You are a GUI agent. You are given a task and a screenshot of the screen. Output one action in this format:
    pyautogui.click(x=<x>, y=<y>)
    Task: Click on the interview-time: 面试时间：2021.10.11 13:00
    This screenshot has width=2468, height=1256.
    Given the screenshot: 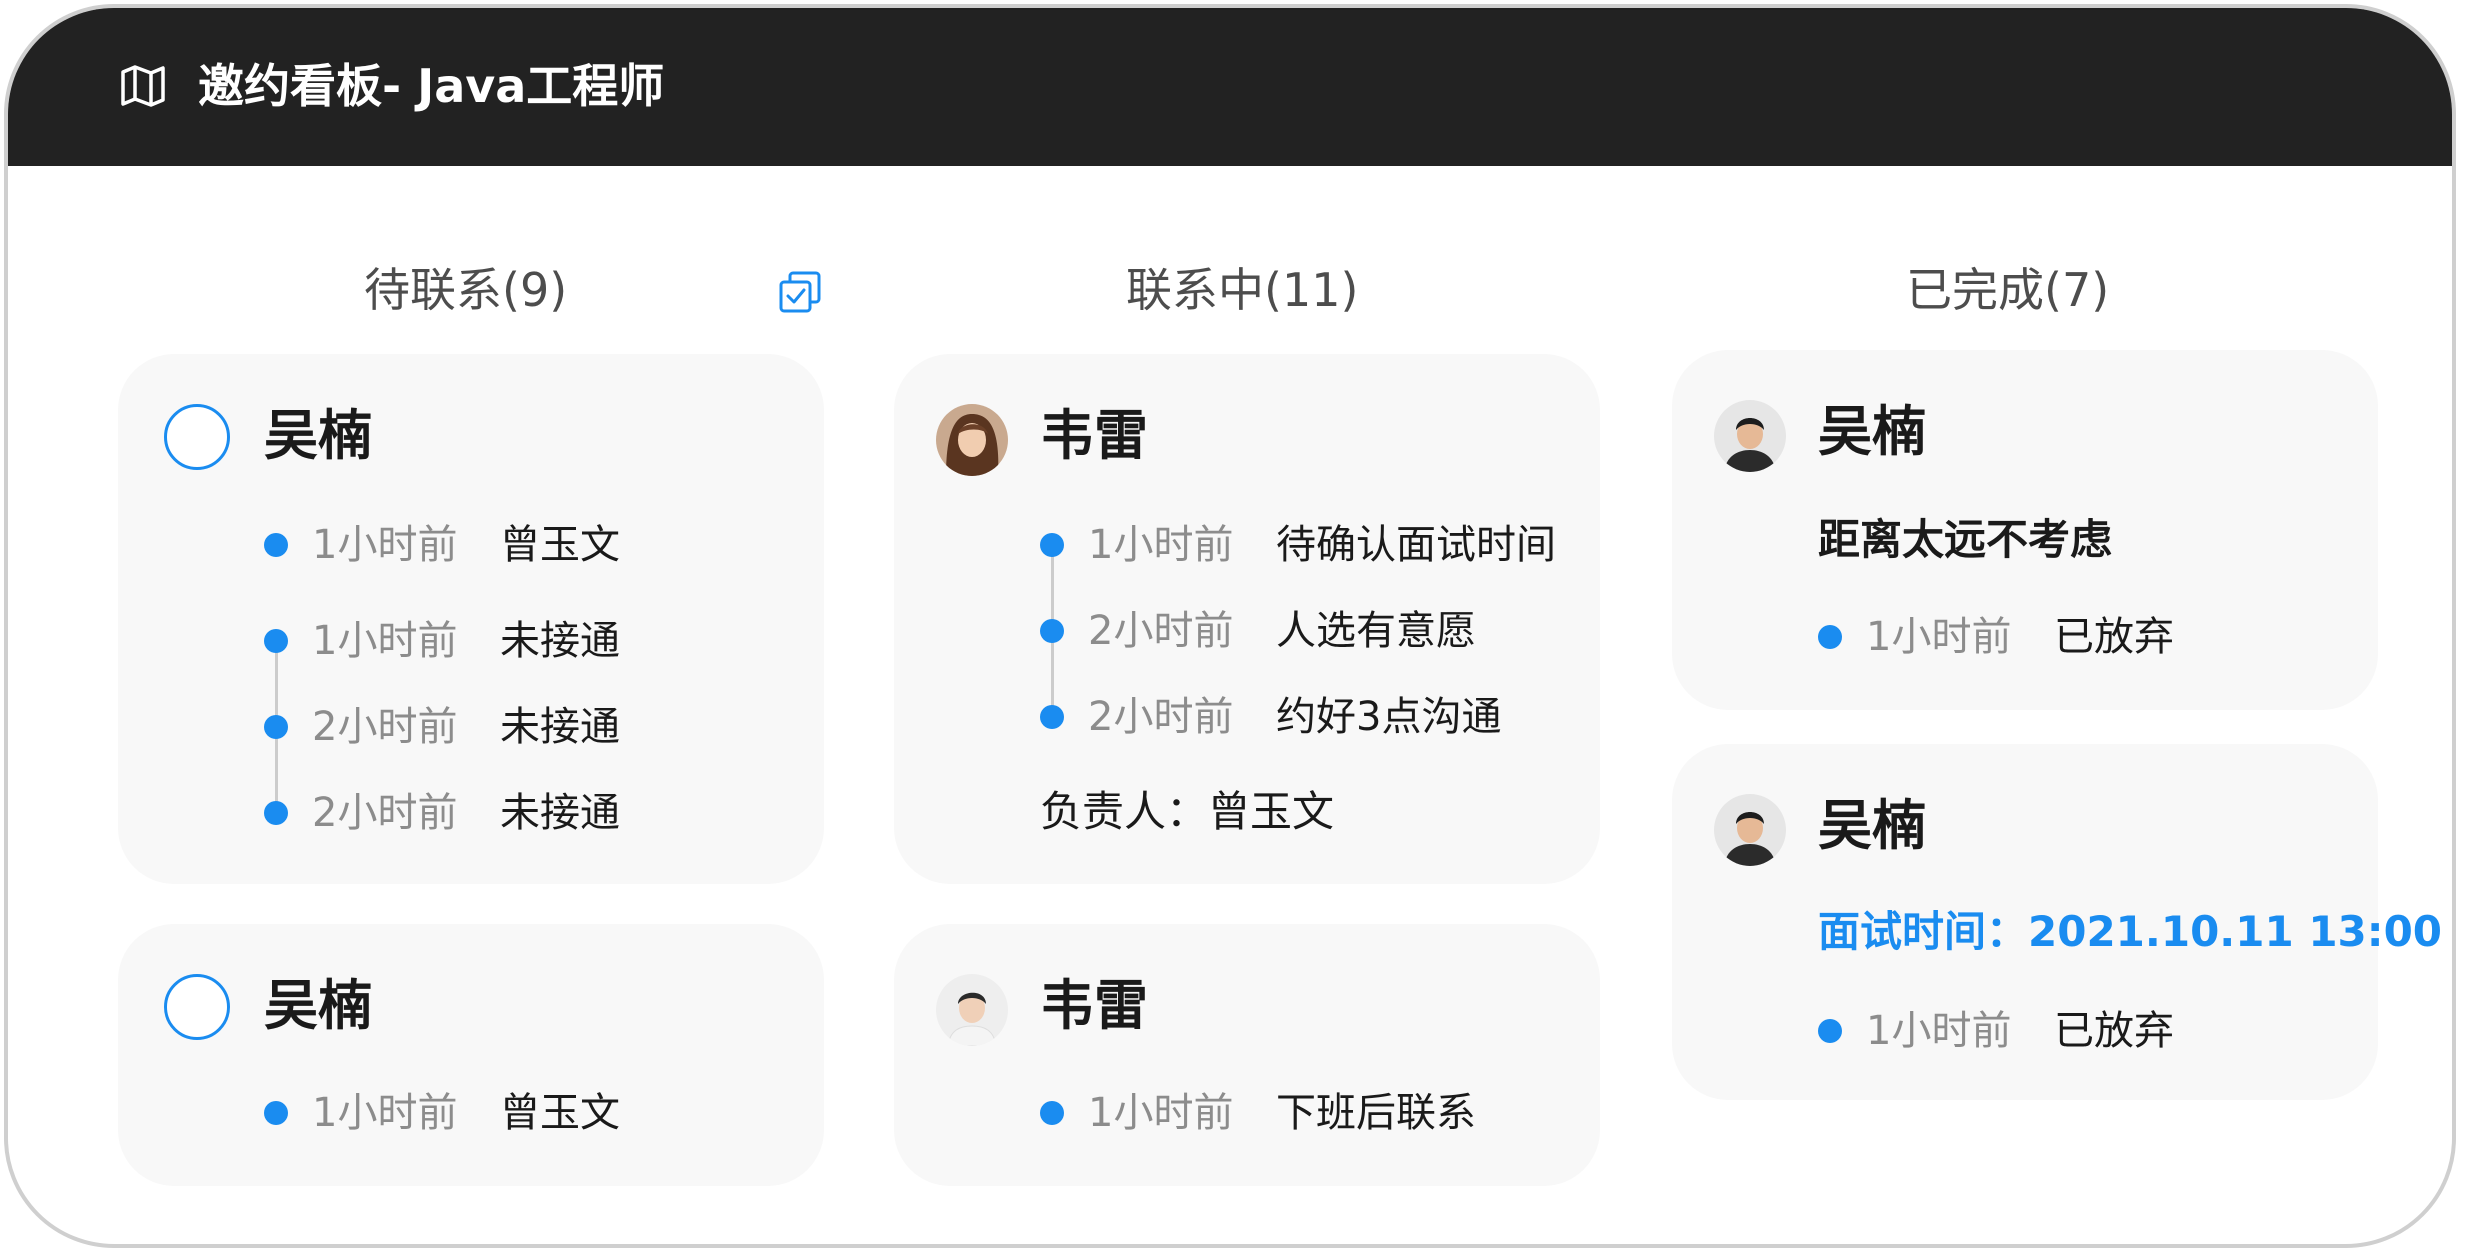 What is the action you would take?
    pyautogui.click(x=2130, y=931)
    